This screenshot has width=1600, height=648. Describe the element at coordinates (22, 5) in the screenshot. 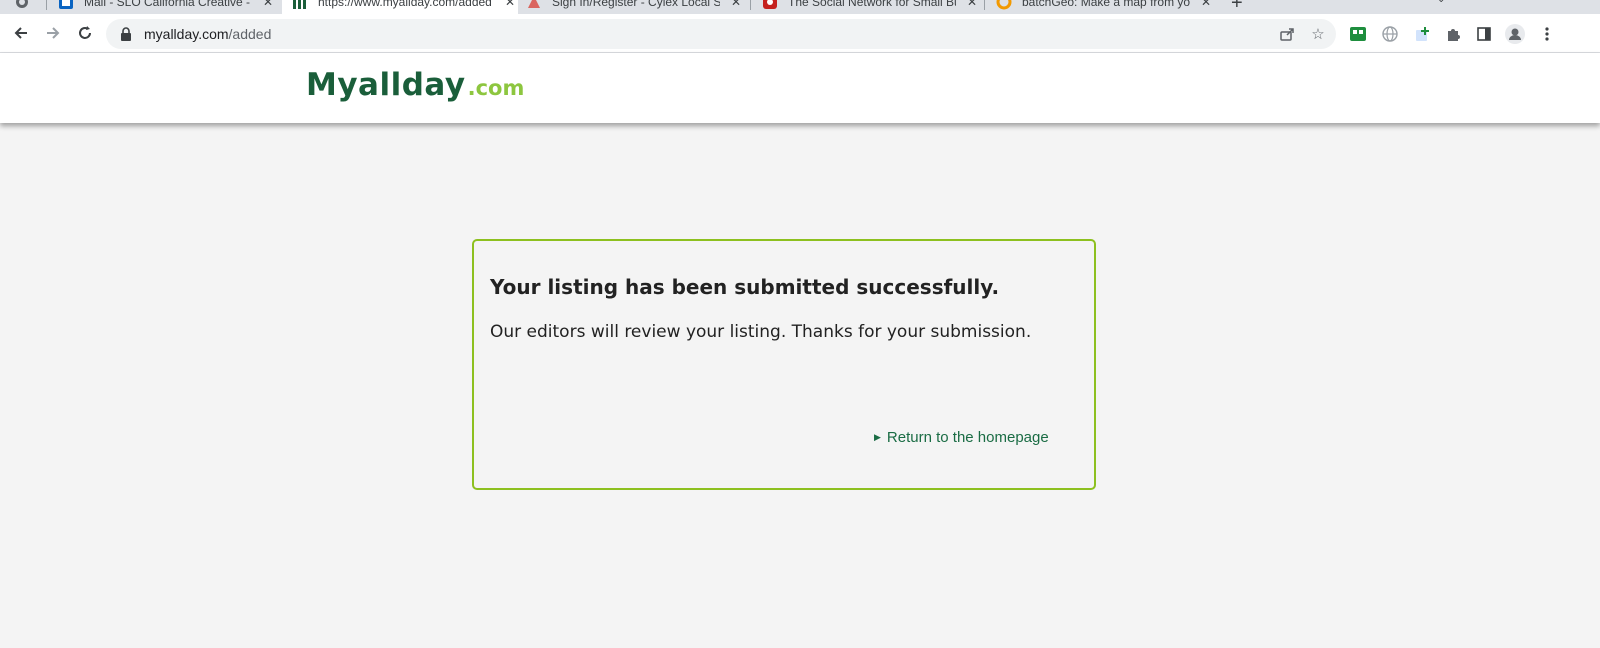

I see `history-icon` at that location.